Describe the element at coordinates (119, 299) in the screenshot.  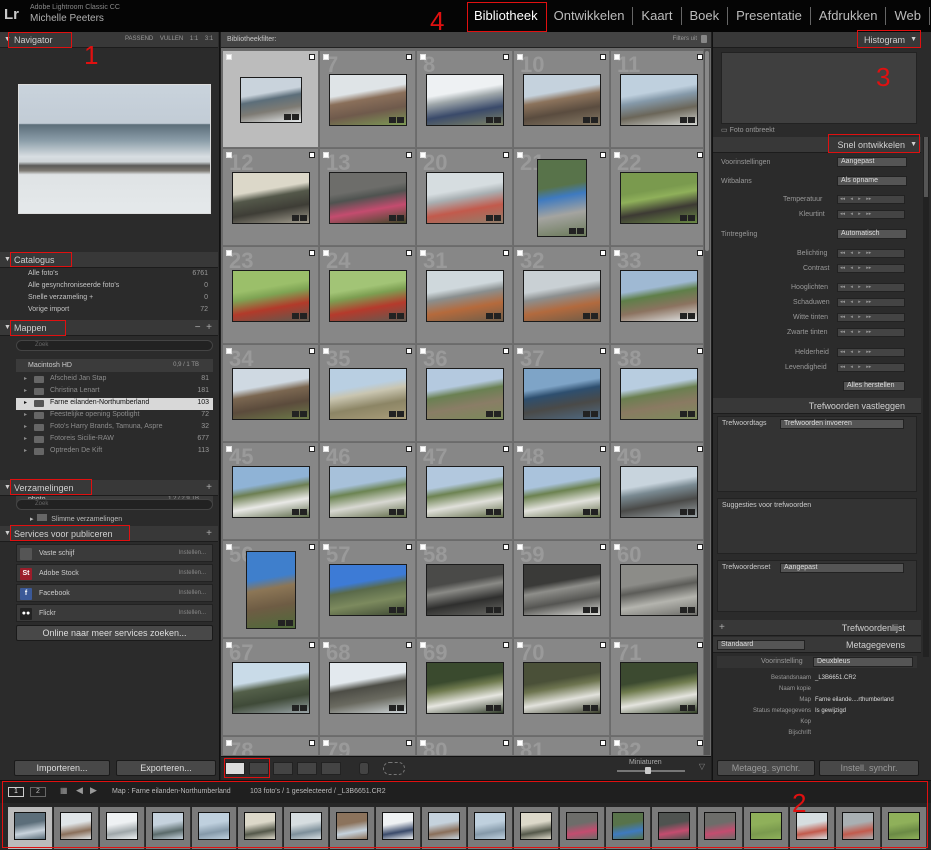
I see `catalog-item: Snelle verzameling + 0` at that location.